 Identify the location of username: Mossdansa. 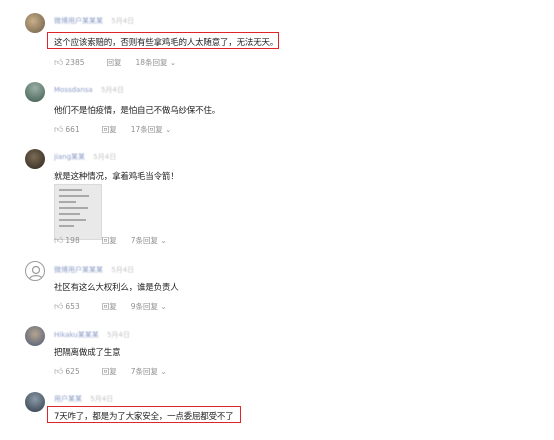
(73, 90).